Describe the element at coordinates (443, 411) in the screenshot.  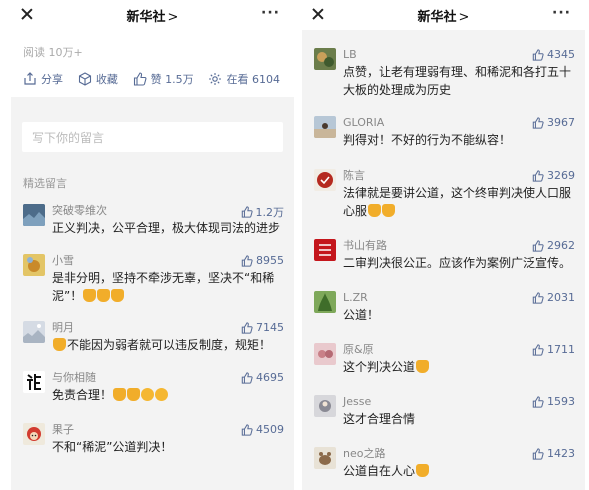
I see `comment-item: Jesse 这才合理合情 1593` at that location.